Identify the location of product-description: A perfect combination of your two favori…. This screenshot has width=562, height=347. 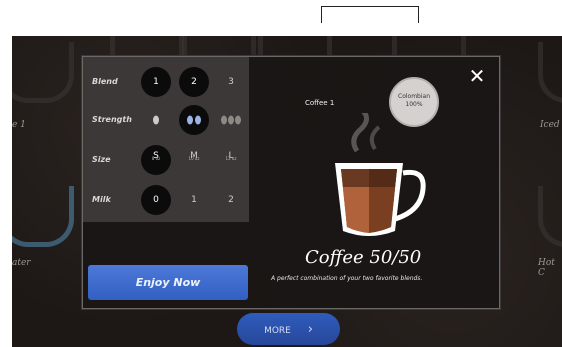
(347, 278).